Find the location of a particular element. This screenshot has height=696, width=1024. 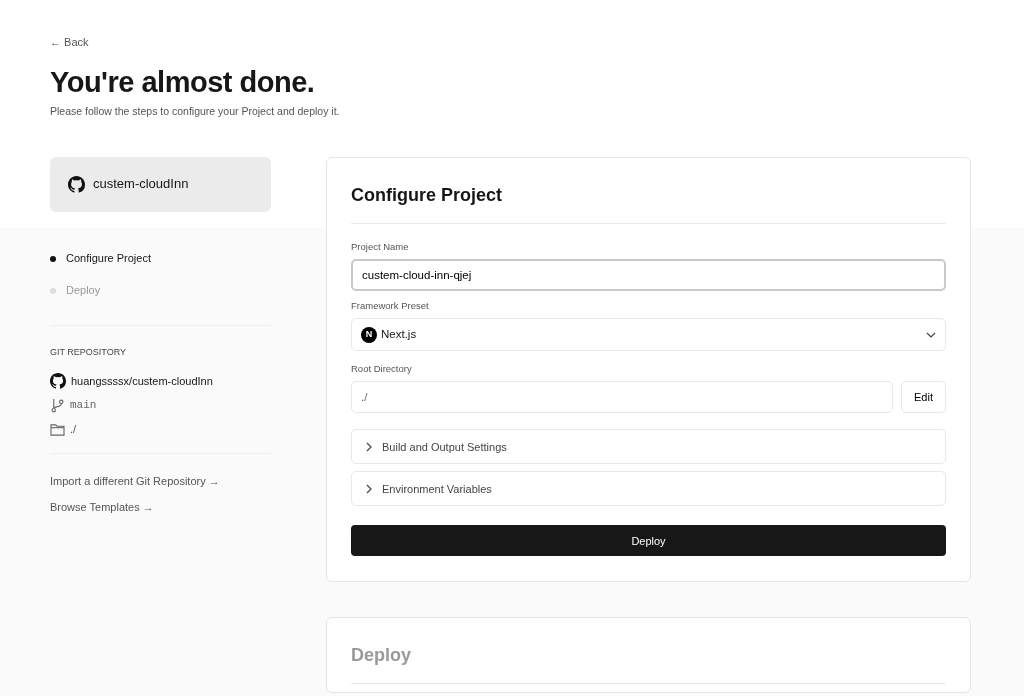

text-link: Browse Templates → is located at coordinates (102, 507).